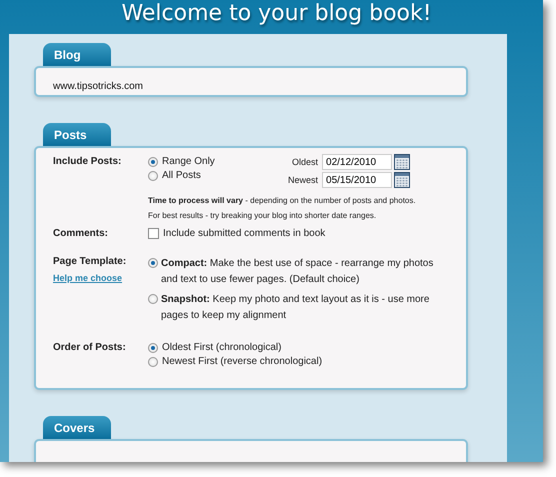 The image size is (556, 477). Describe the element at coordinates (188, 161) in the screenshot. I see `option-label: Range Only` at that location.